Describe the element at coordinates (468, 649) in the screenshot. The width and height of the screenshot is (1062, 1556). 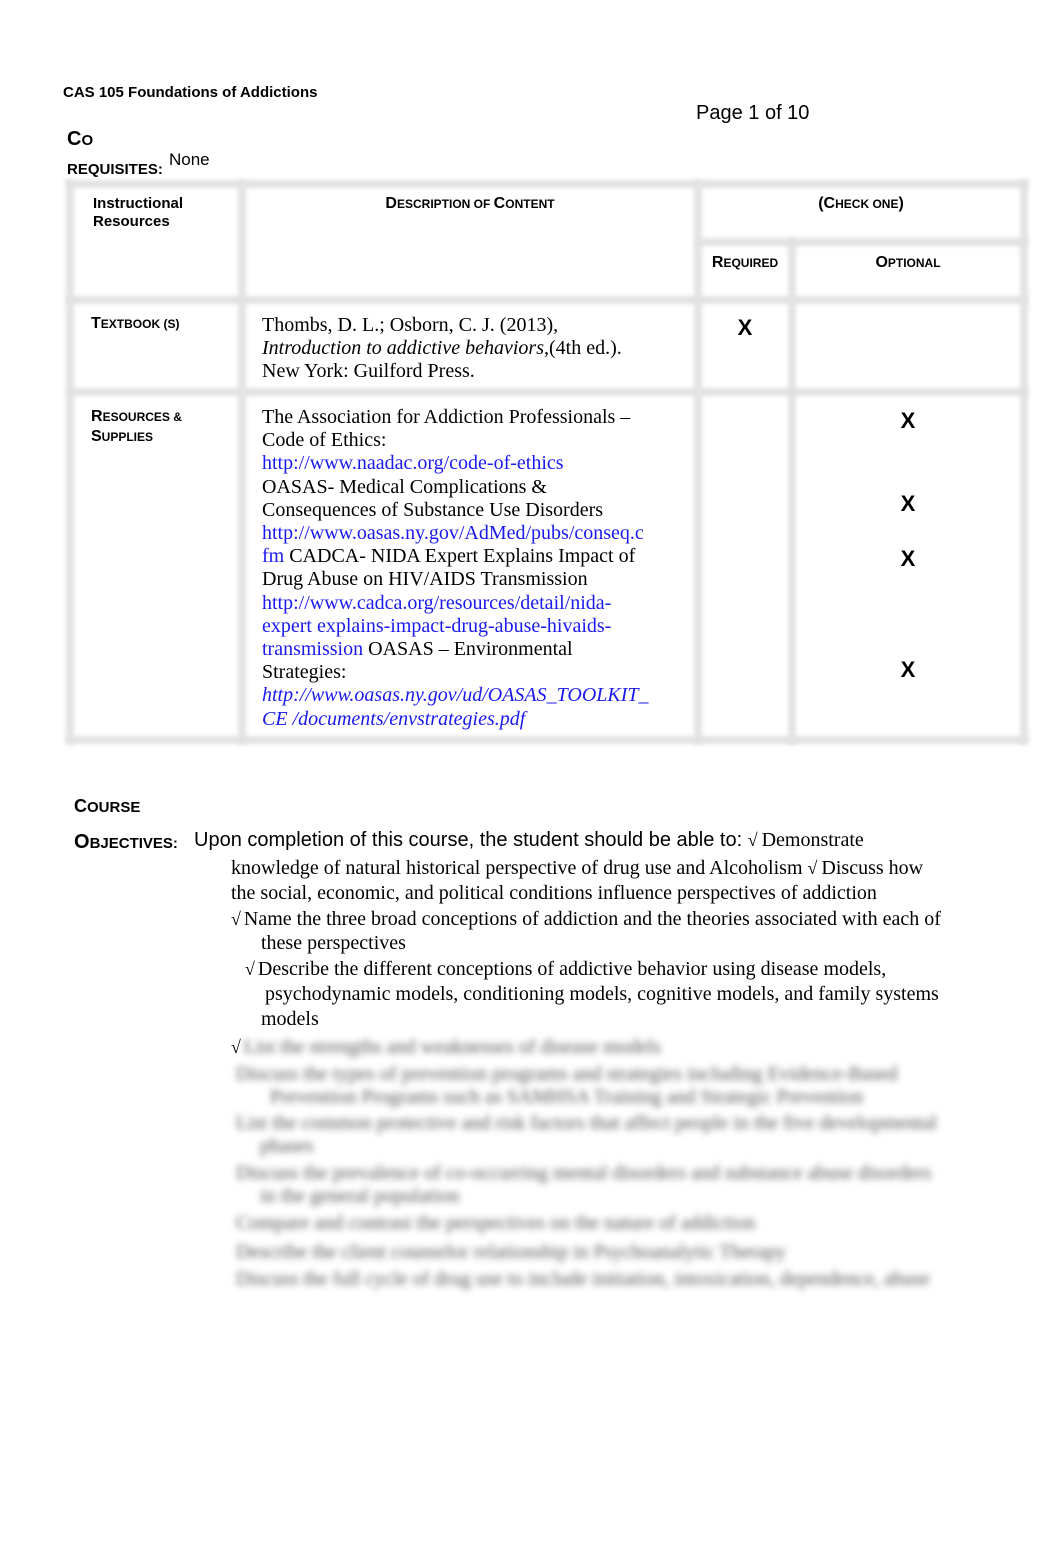
I see `env-strategies-title: OASAS – Environmental` at that location.